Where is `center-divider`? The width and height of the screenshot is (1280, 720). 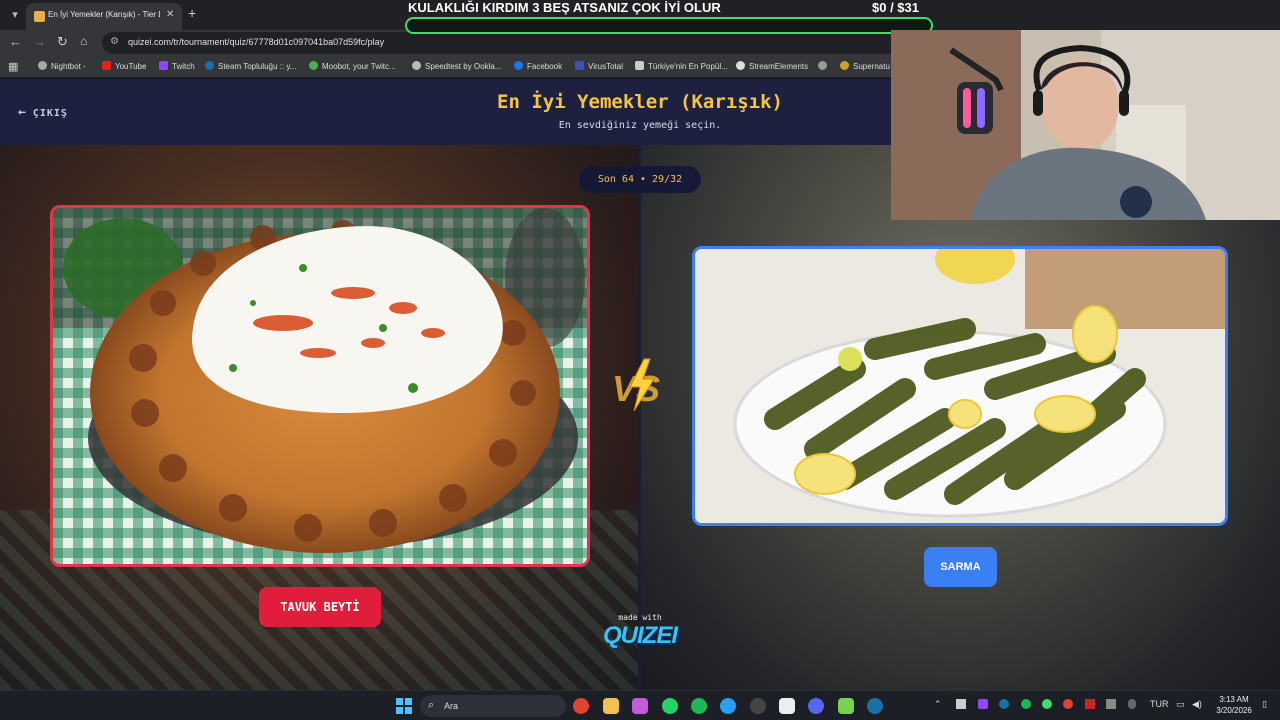
center-divider is located at coordinates (639, 417).